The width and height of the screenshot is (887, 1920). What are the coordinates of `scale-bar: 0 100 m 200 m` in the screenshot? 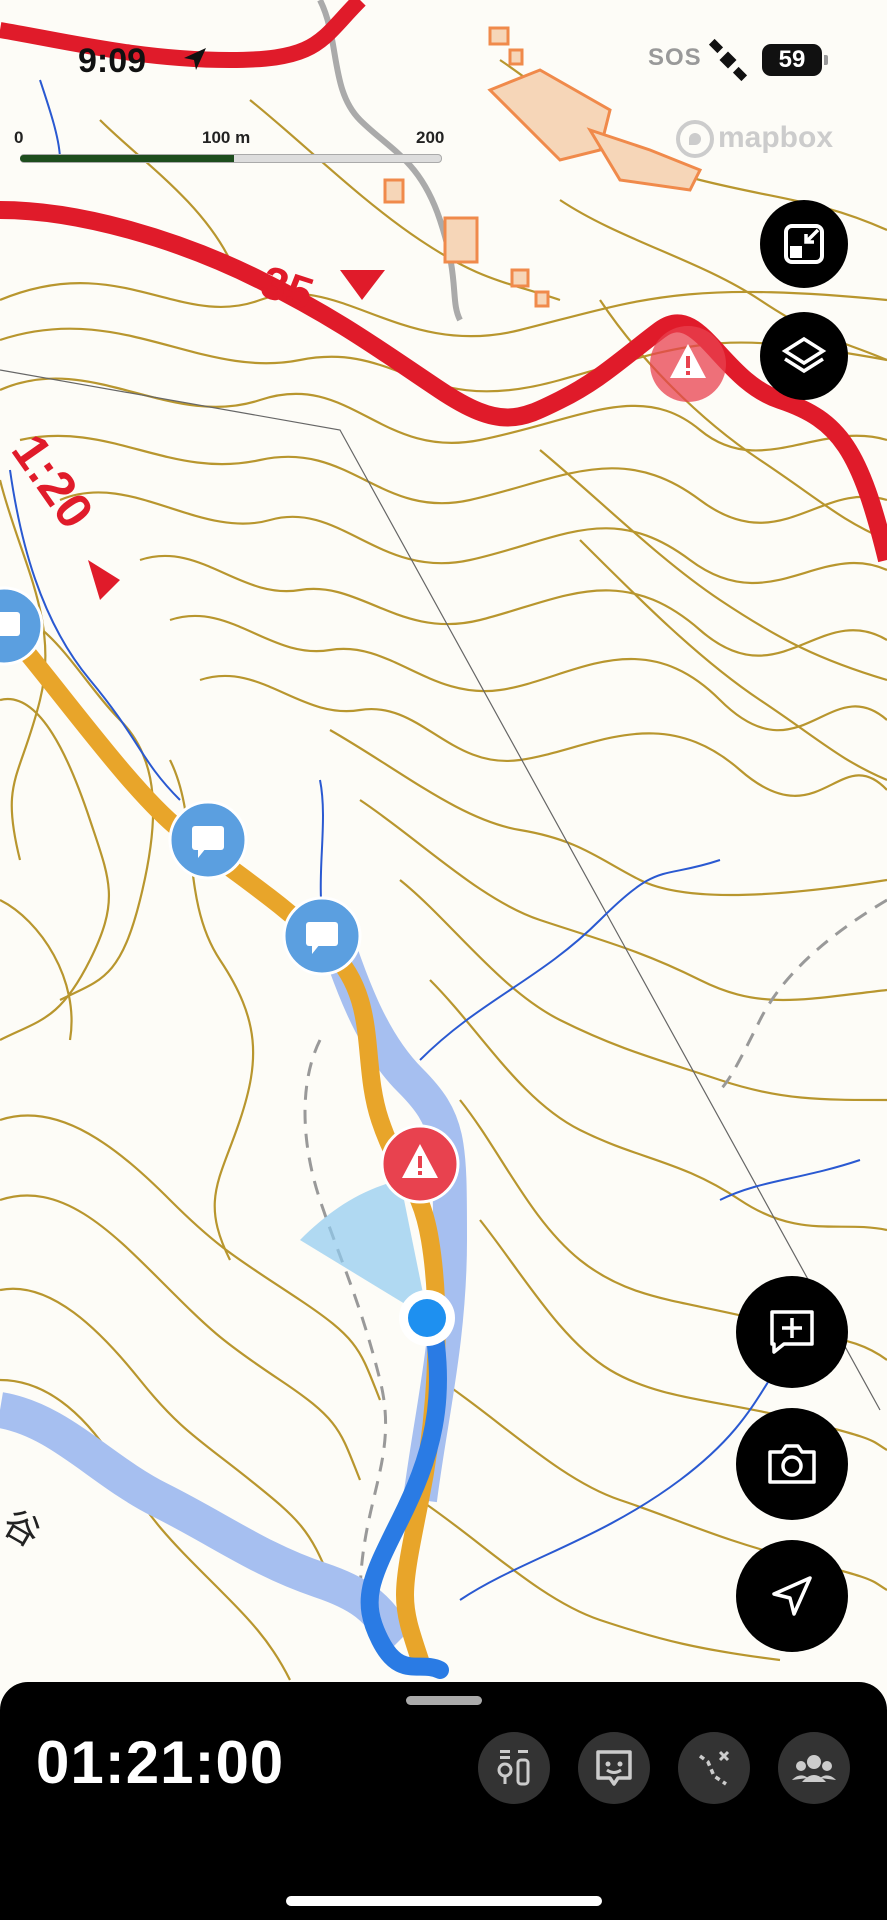 It's located at (232, 148).